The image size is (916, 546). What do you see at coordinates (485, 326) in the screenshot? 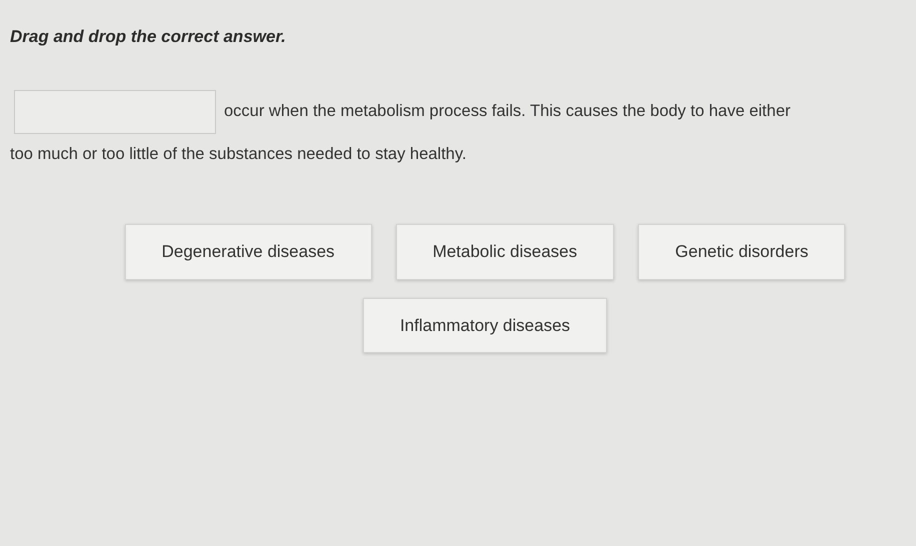
I see `answer-tile: Inflammatory diseases` at bounding box center [485, 326].